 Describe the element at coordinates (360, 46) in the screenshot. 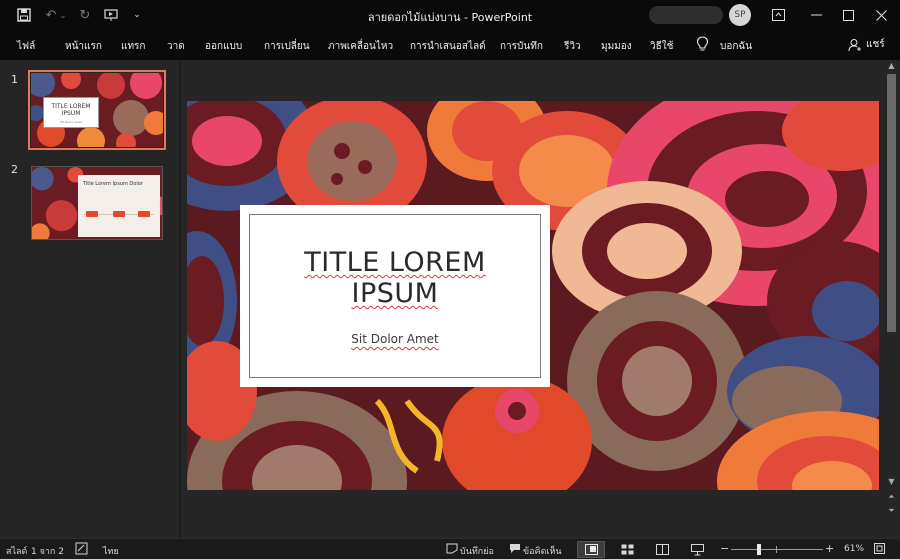

I see `tab-animations: ภาพเคลื่อนไหว` at that location.